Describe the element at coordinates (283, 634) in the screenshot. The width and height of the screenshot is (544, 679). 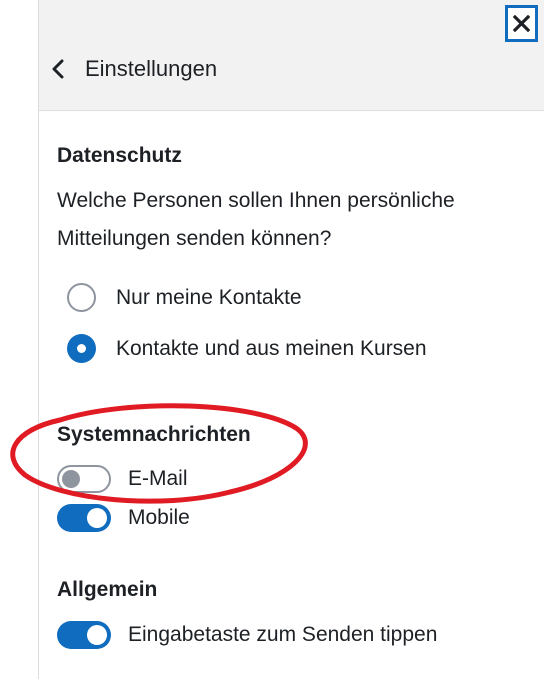
I see `toggle-label: Eingabetaste zum Senden tippen` at that location.